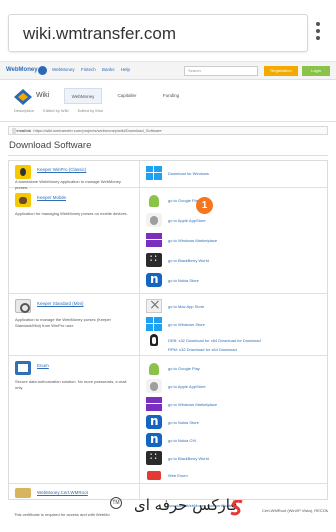 This screenshot has width=336, height=532. I want to click on nav-link: Help, so click(125, 69).